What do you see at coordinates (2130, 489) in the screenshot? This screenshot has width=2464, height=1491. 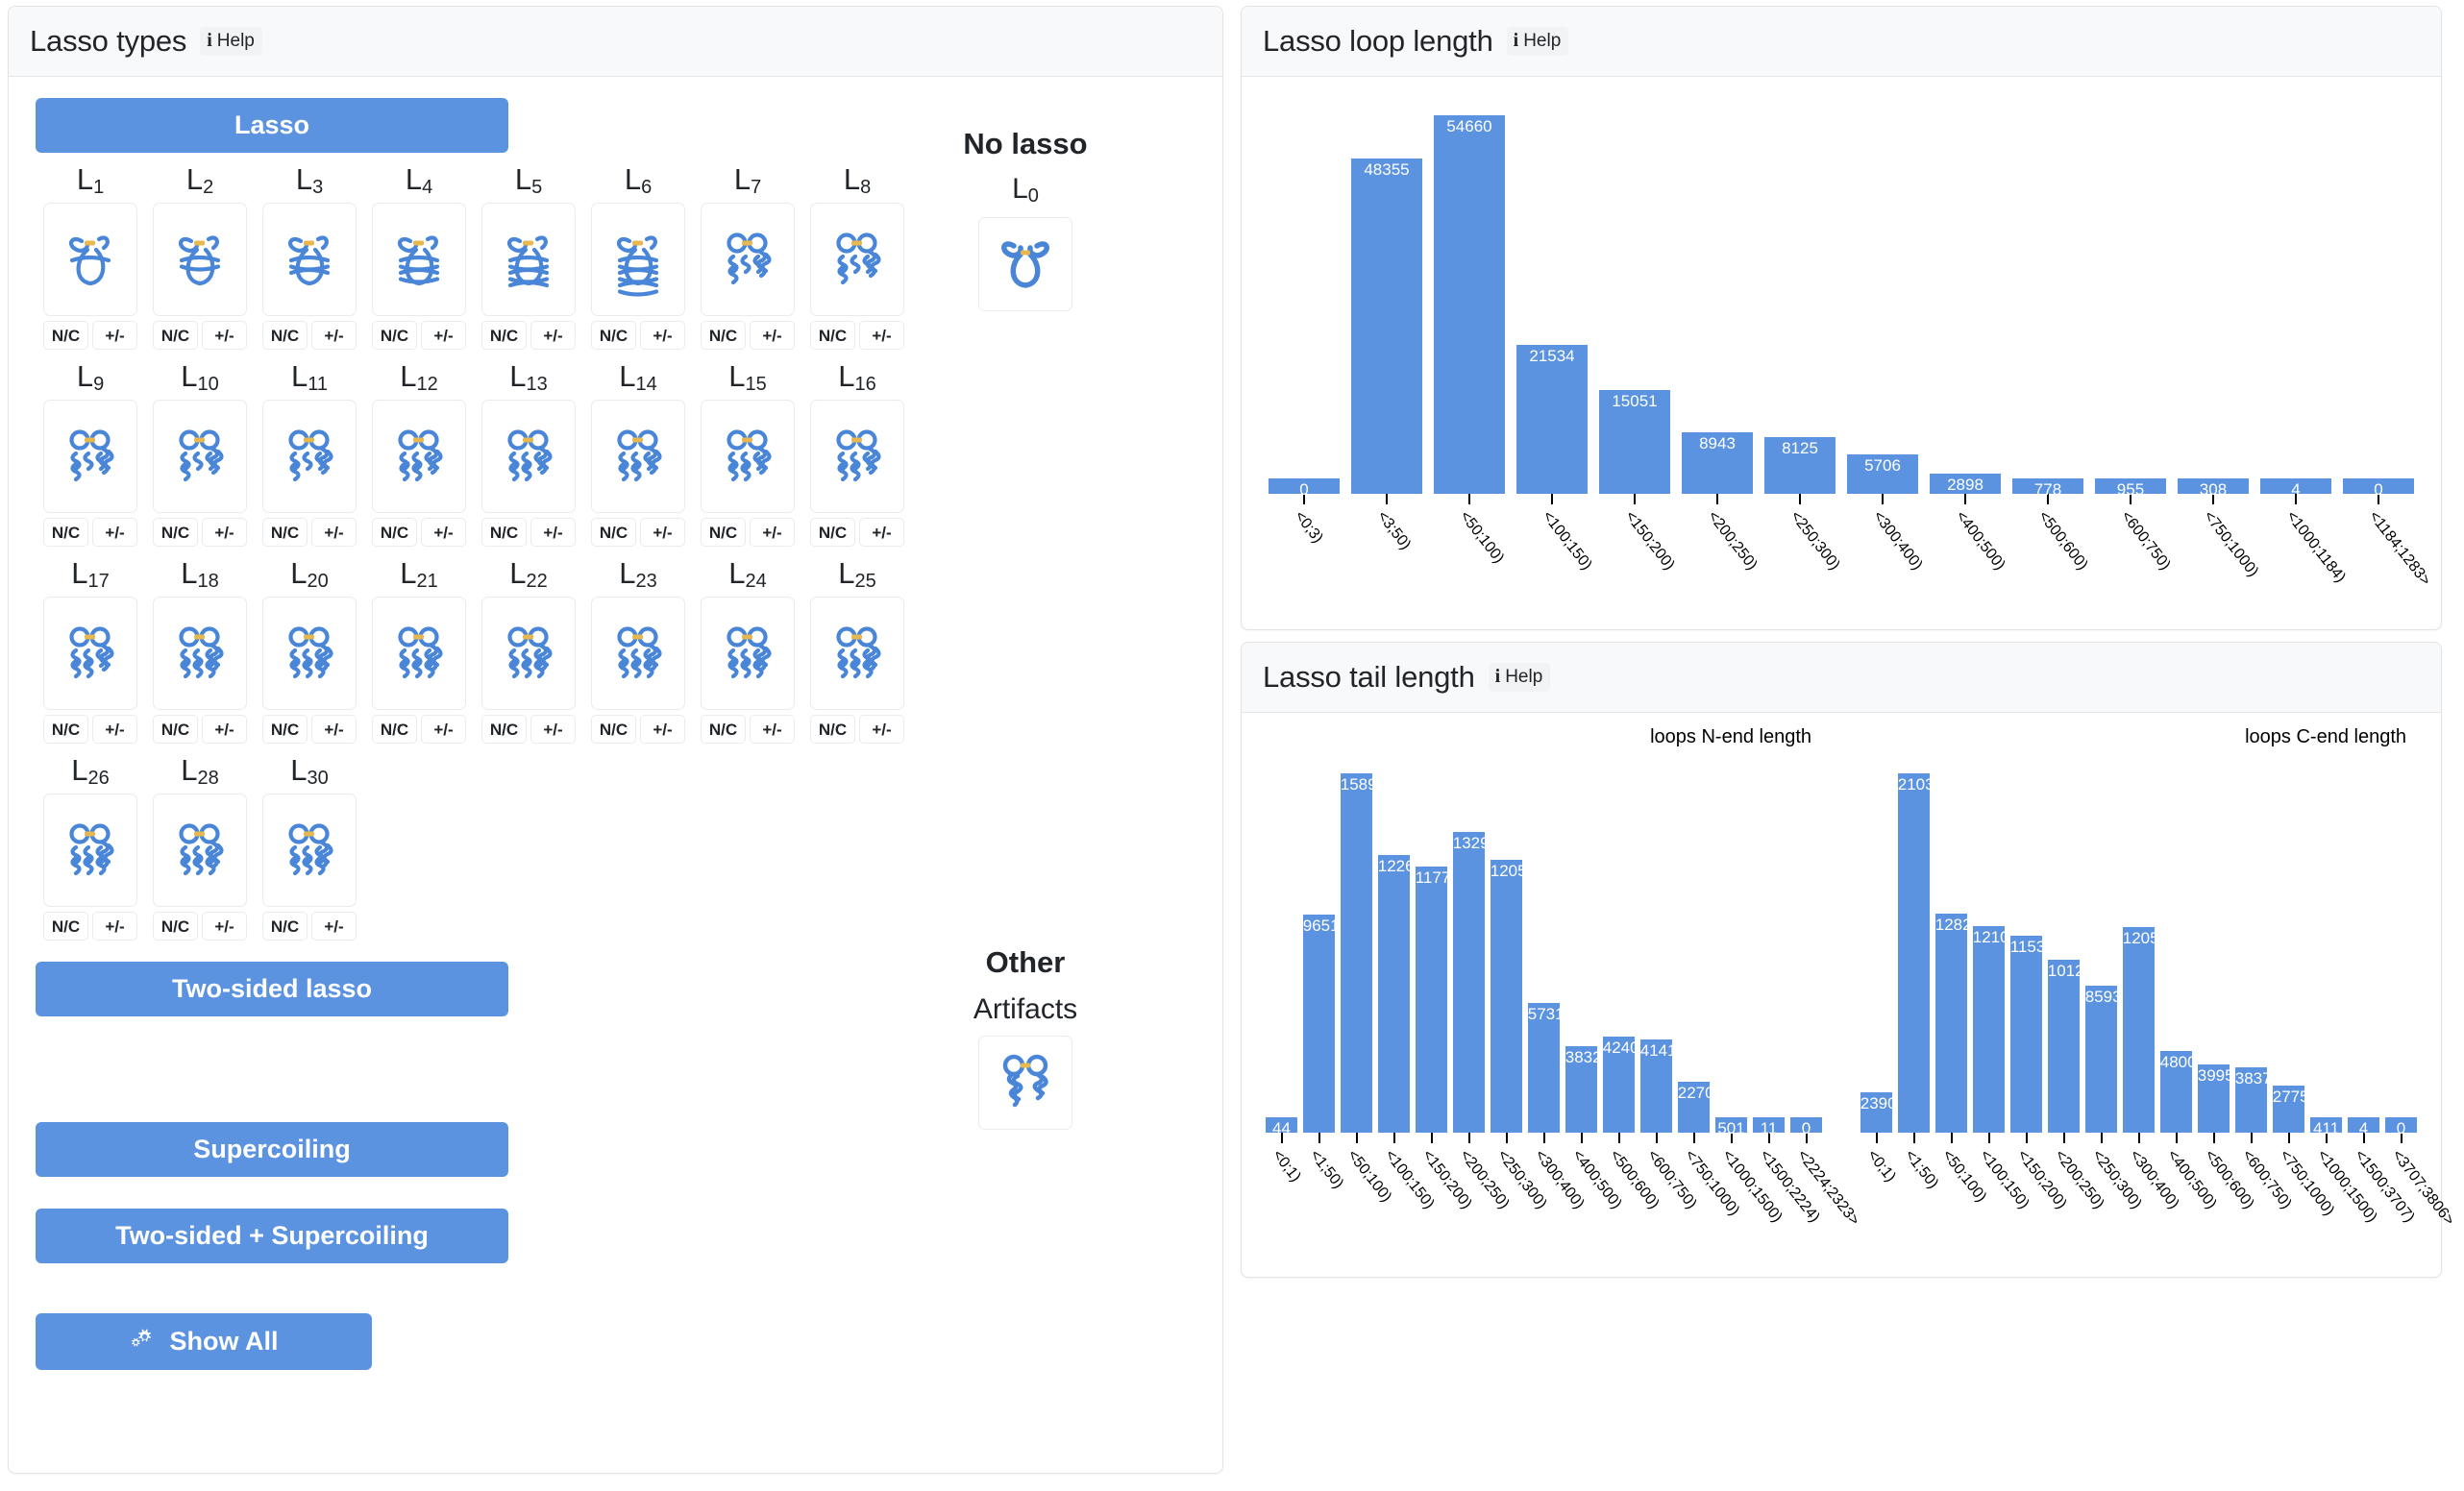 I see `bar: 955` at bounding box center [2130, 489].